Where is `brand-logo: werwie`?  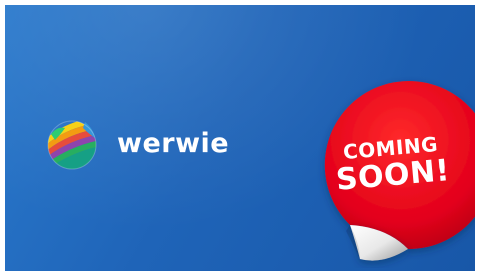 brand-logo: werwie is located at coordinates (135, 143).